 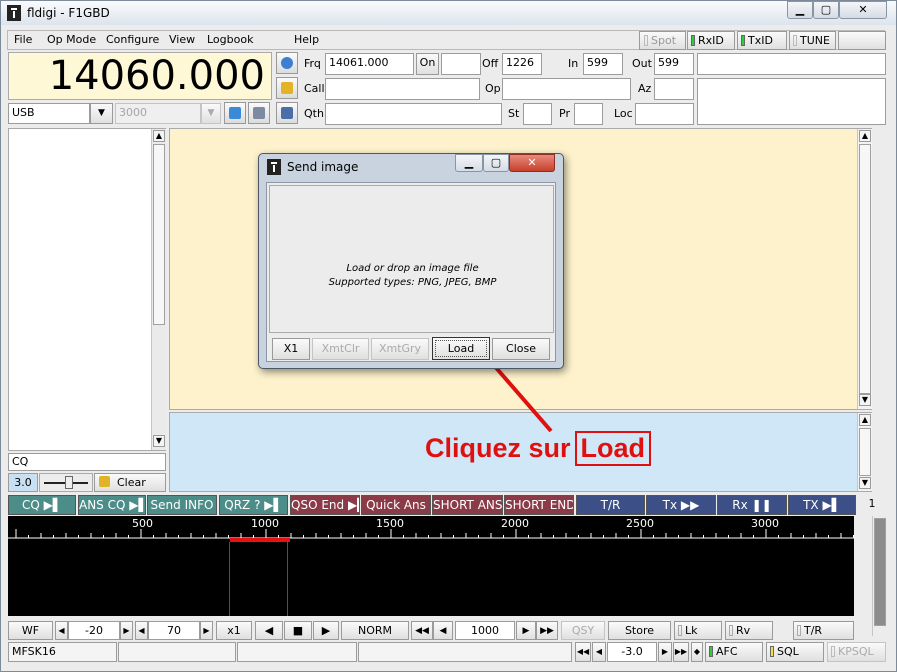 I want to click on wf-pause-button: ■, so click(x=298, y=630).